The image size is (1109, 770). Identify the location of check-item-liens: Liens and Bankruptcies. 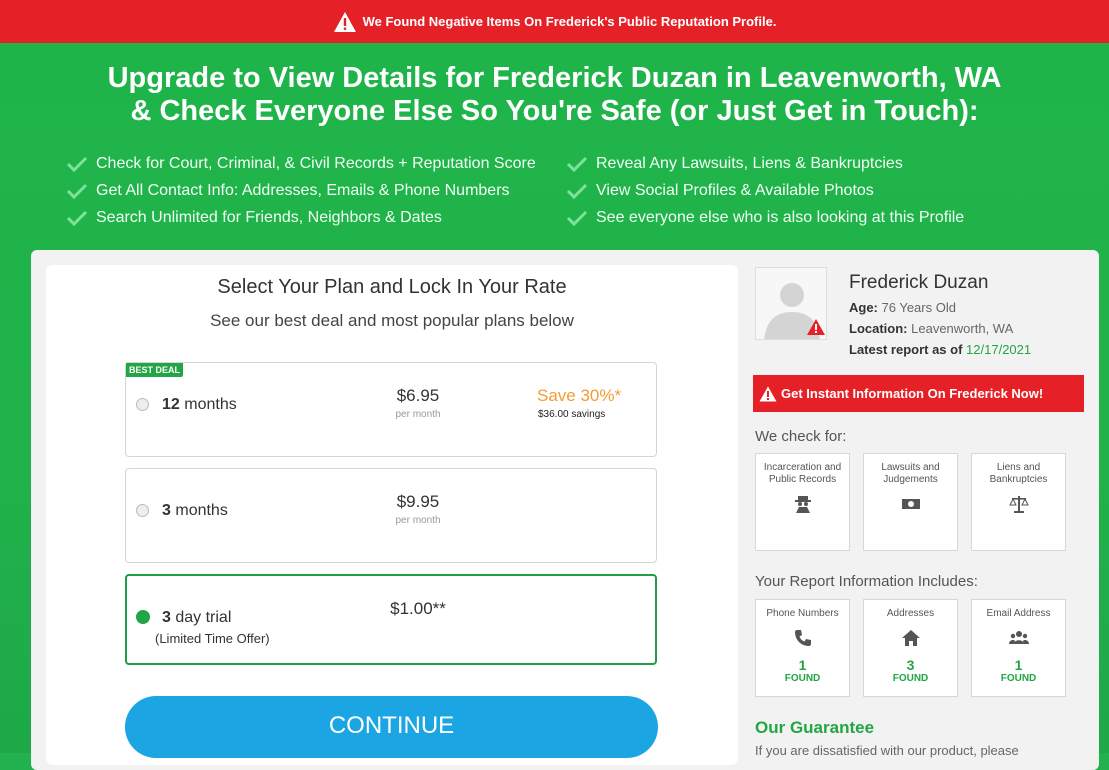
(1018, 502).